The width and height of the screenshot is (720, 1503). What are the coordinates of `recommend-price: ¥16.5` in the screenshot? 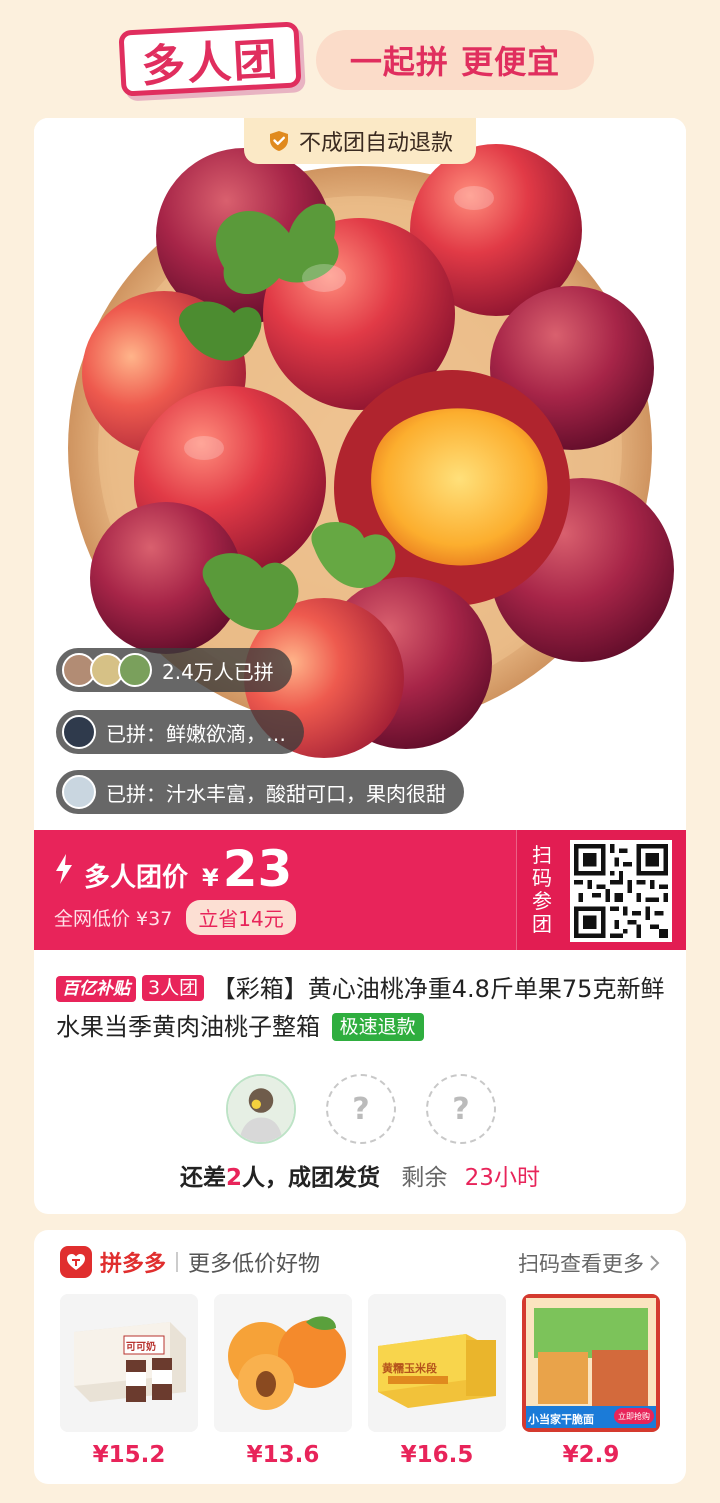 It's located at (437, 1455).